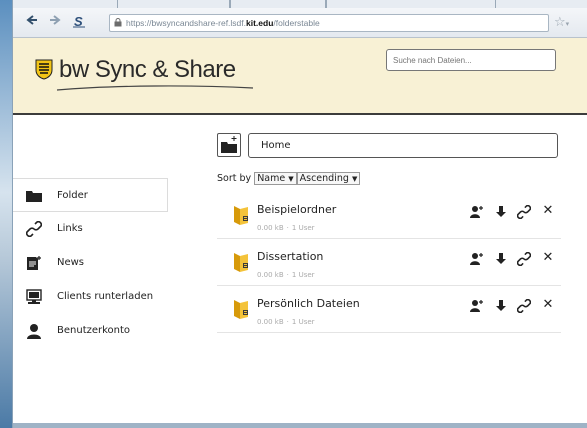 Image resolution: width=587 pixels, height=428 pixels. I want to click on forward-button, so click(55, 23).